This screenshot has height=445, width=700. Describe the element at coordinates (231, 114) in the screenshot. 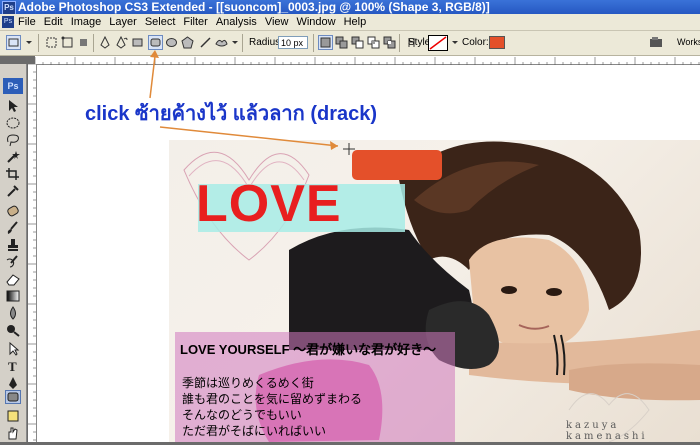

I see `annotation-text: click ซ้ายค้างไว้ แล้วลาก (drack)` at that location.